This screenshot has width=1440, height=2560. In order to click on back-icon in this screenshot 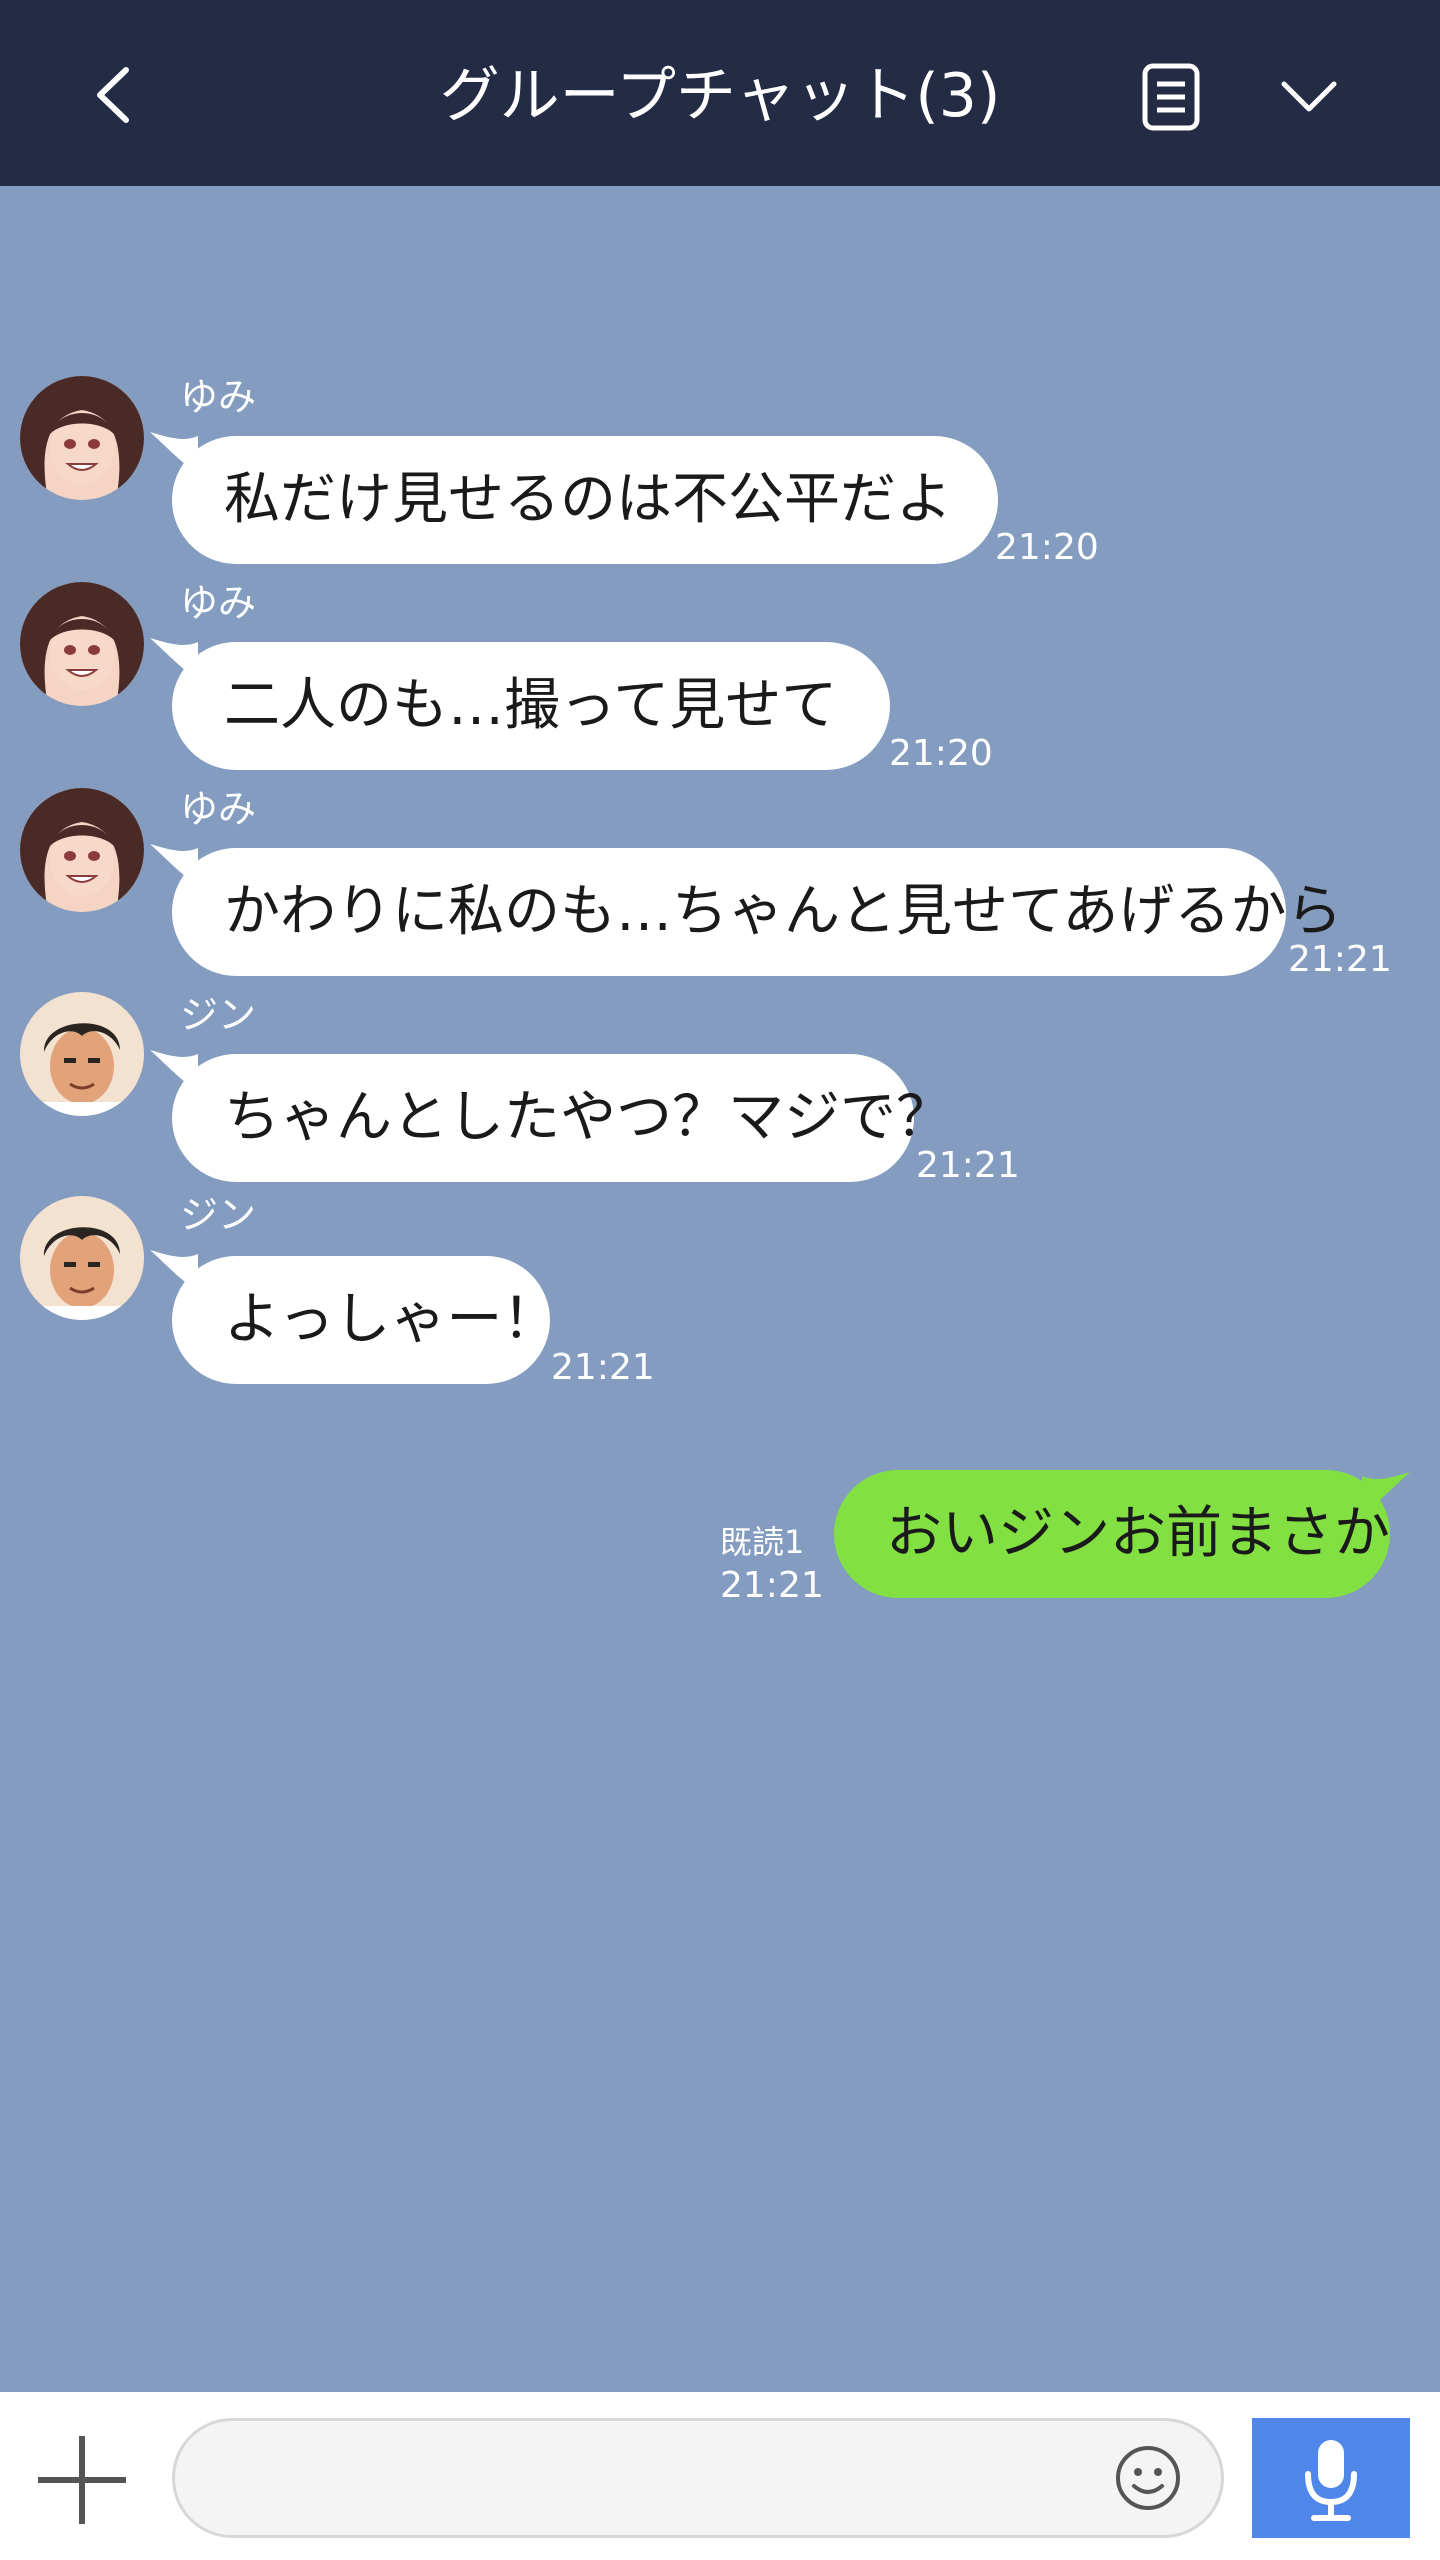, I will do `click(118, 95)`.